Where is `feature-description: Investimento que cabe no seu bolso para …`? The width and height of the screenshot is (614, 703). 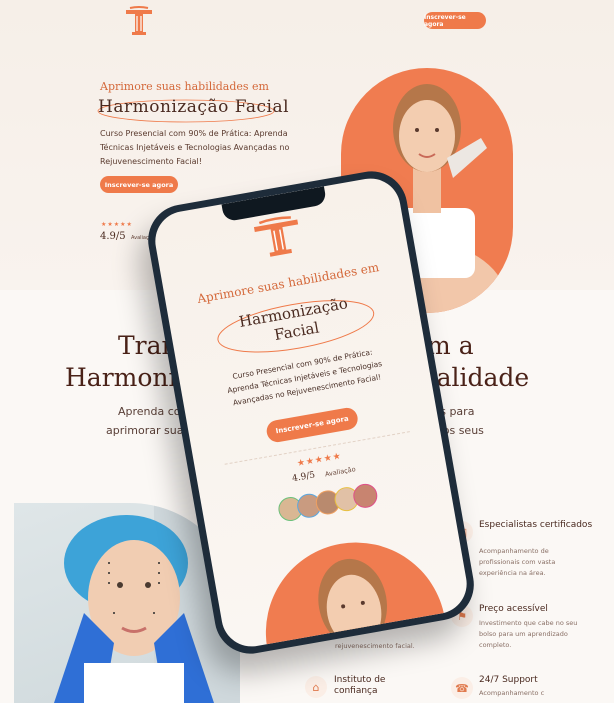 feature-description: Investimento que cabe no seu bolso para … is located at coordinates (528, 634).